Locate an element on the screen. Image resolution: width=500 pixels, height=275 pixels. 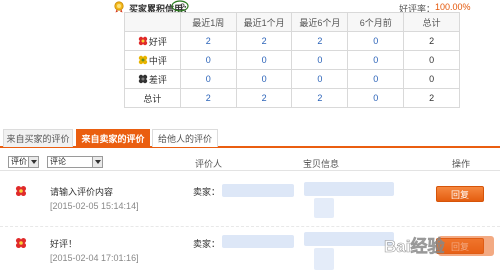
column-header-item: 宝贝信息 is located at coordinates (321, 164).